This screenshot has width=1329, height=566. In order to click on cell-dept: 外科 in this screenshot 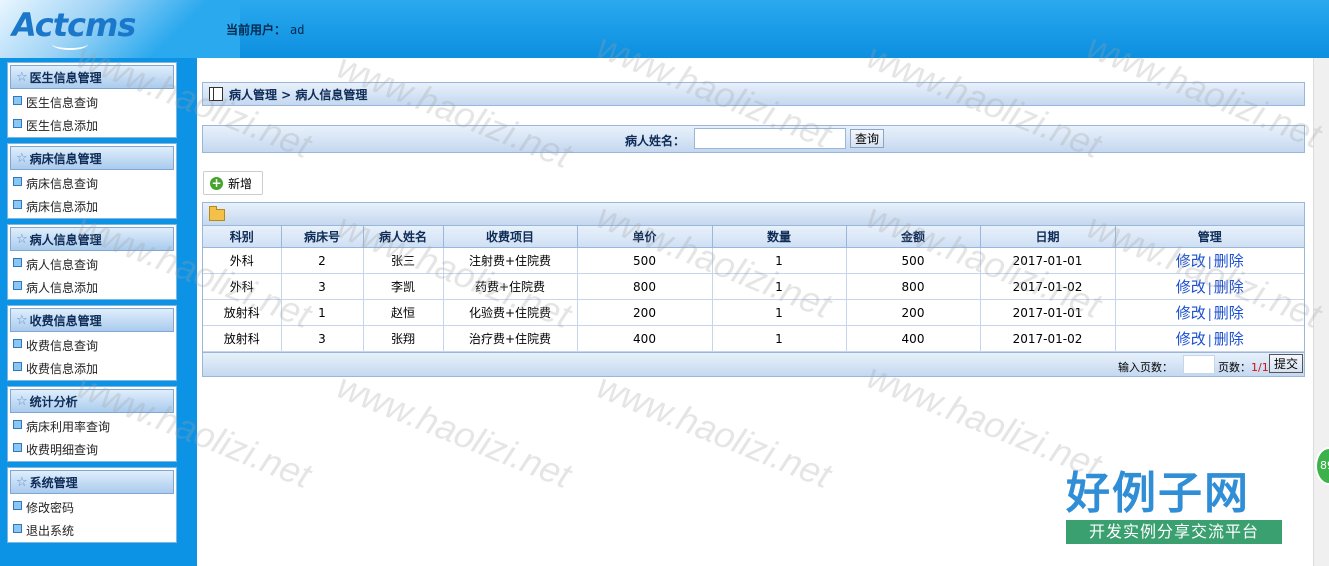, I will do `click(242, 260)`.